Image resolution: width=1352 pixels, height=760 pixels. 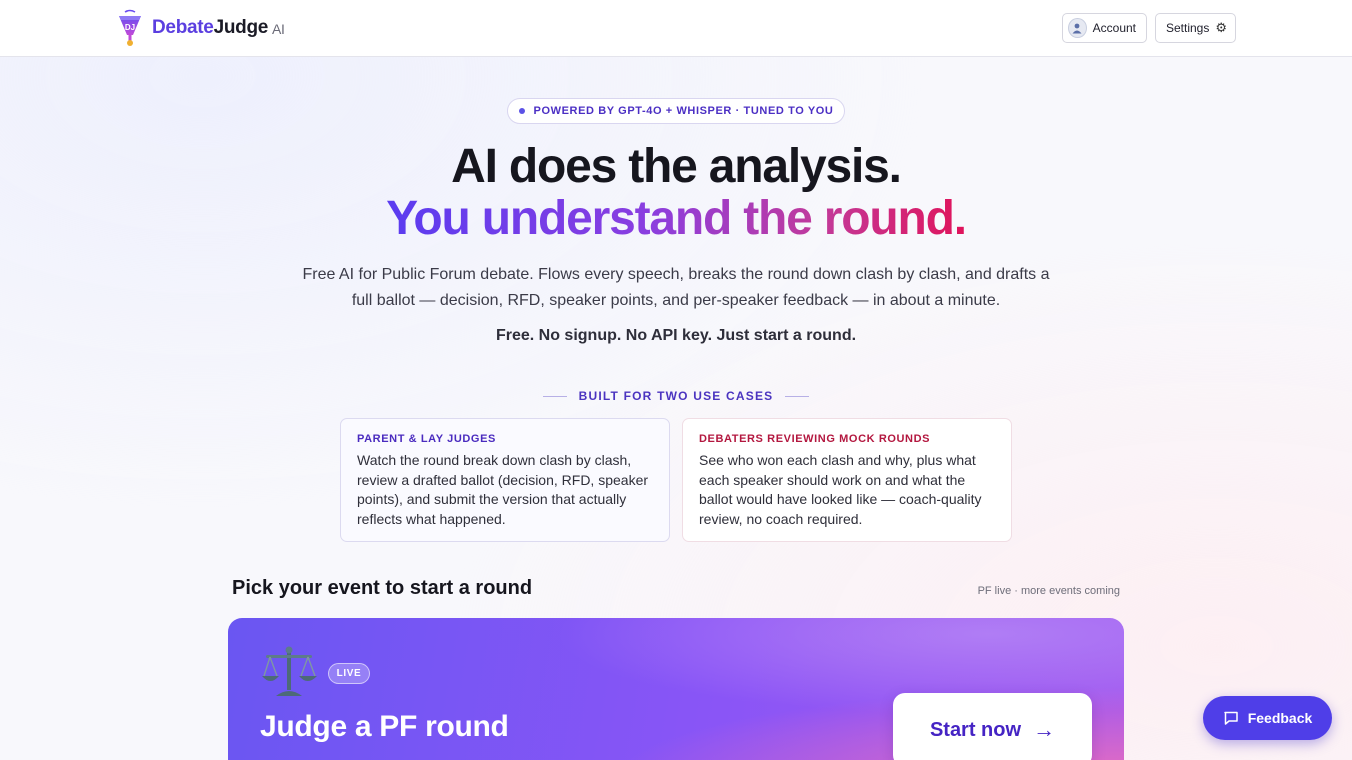 I want to click on feedback-button: Feedback, so click(x=1267, y=718).